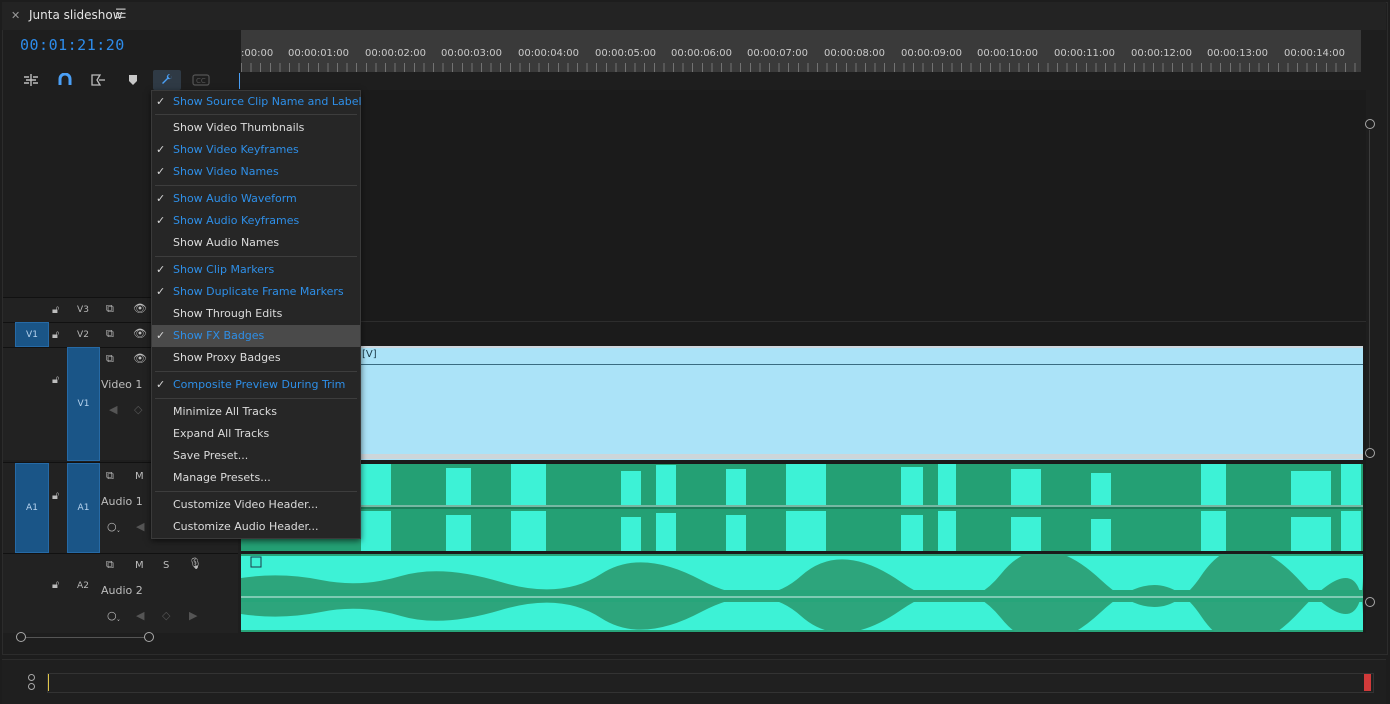 The height and width of the screenshot is (704, 1390). I want to click on track-label-v2: V2, so click(83, 335).